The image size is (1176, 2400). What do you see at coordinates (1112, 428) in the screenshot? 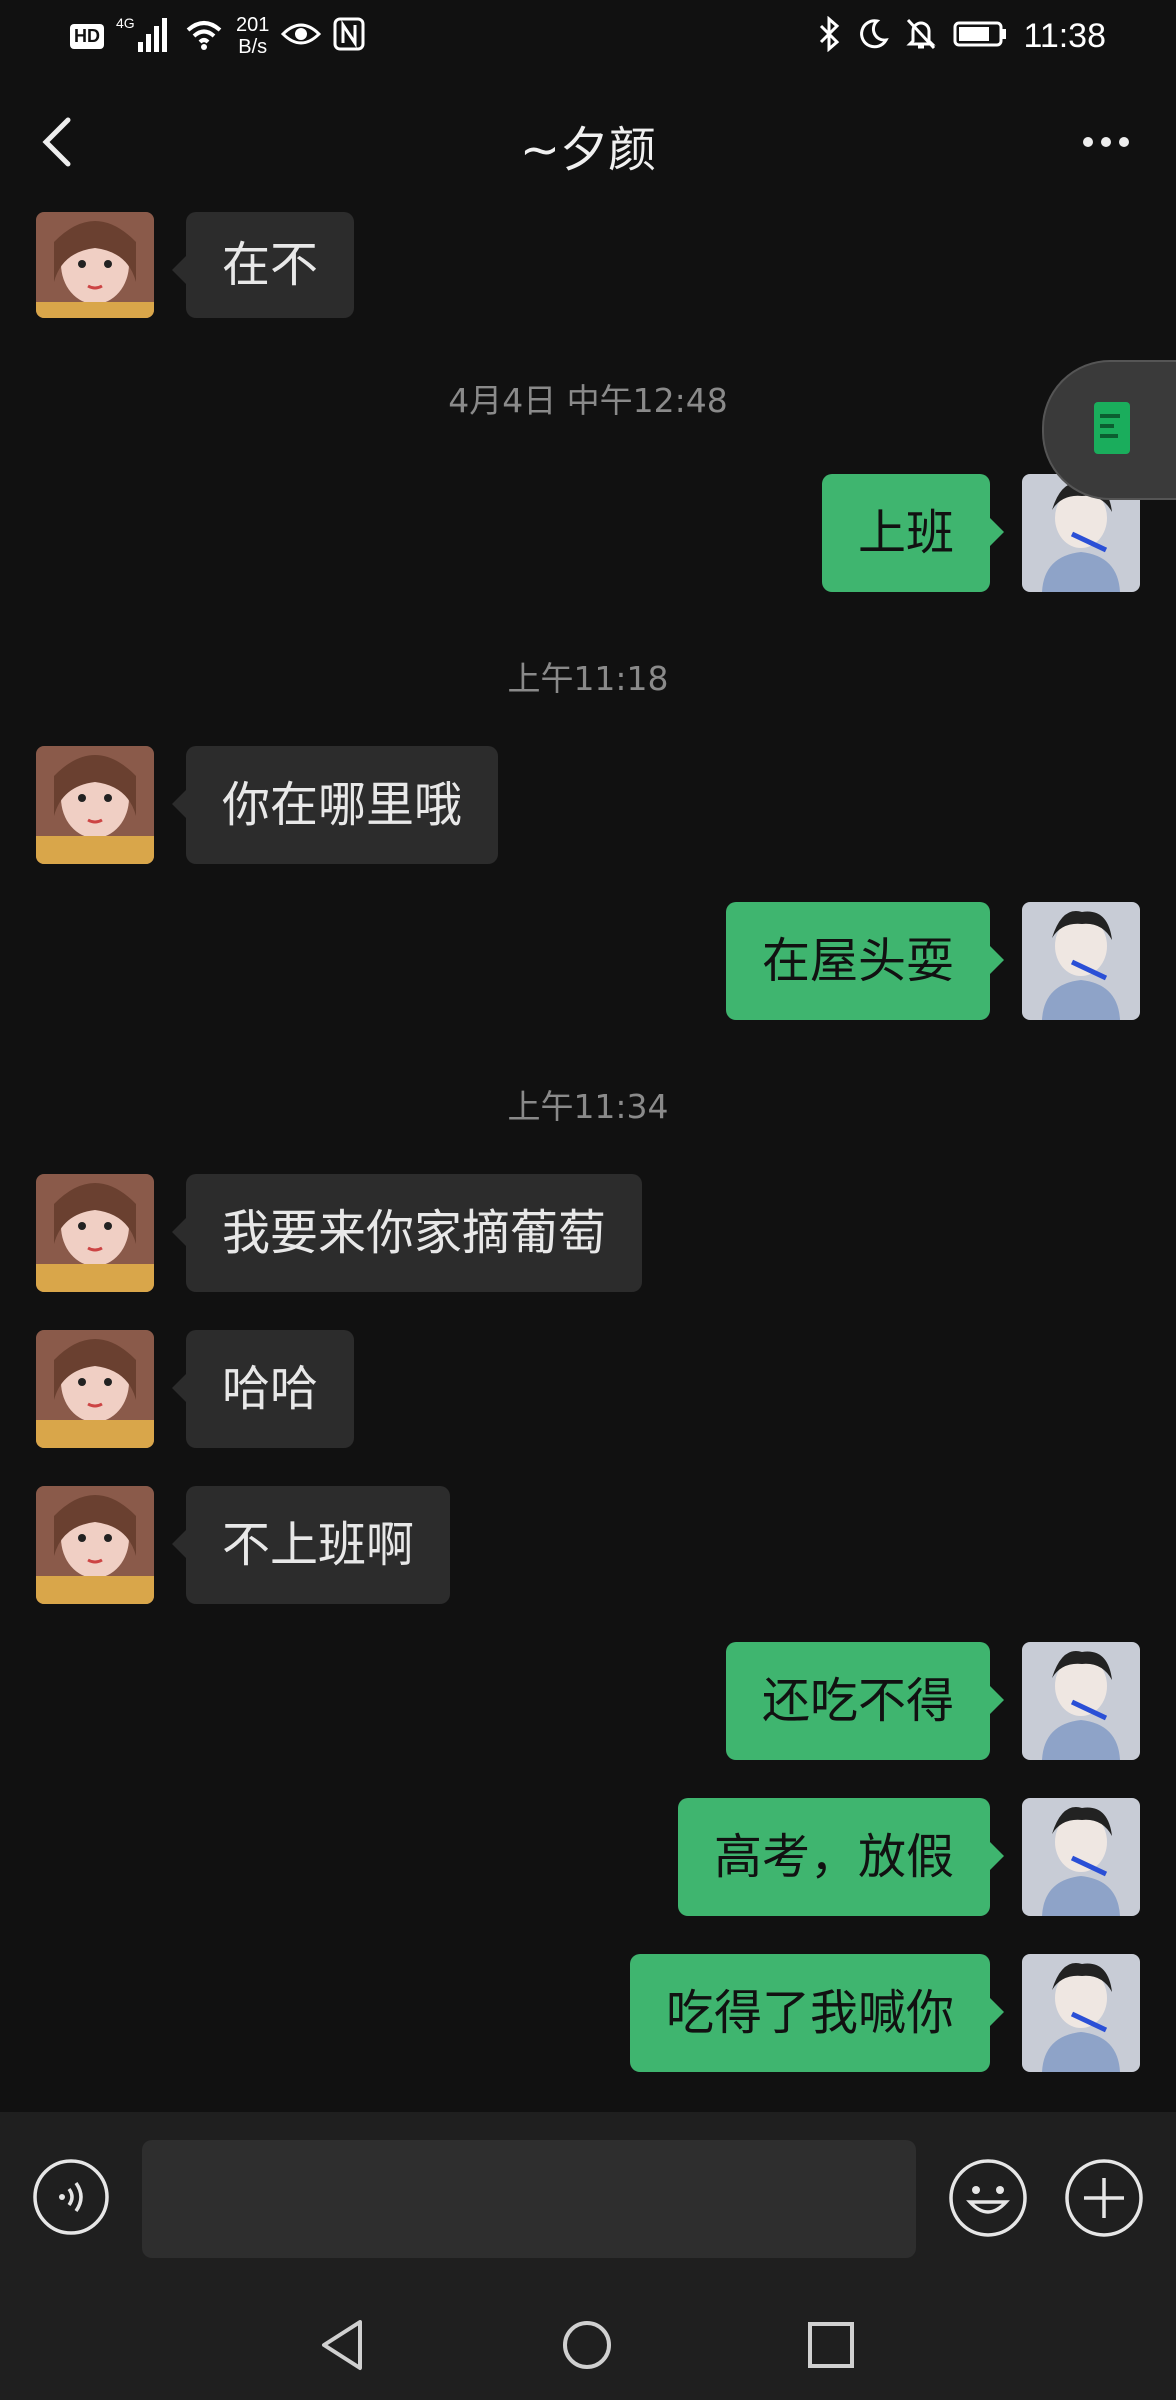
I see `note-icon` at bounding box center [1112, 428].